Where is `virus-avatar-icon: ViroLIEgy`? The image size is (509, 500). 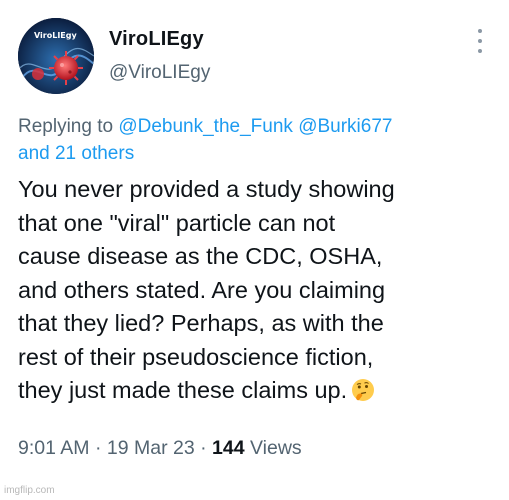
virus-avatar-icon: ViroLIEgy is located at coordinates (56, 56).